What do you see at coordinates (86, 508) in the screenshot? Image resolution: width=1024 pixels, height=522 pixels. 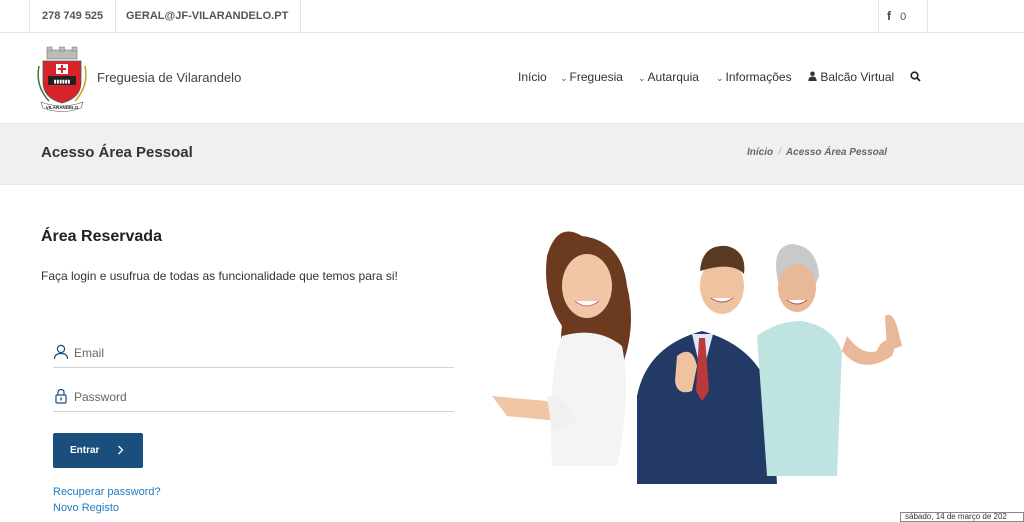 I see `register-link: Novo Registo` at bounding box center [86, 508].